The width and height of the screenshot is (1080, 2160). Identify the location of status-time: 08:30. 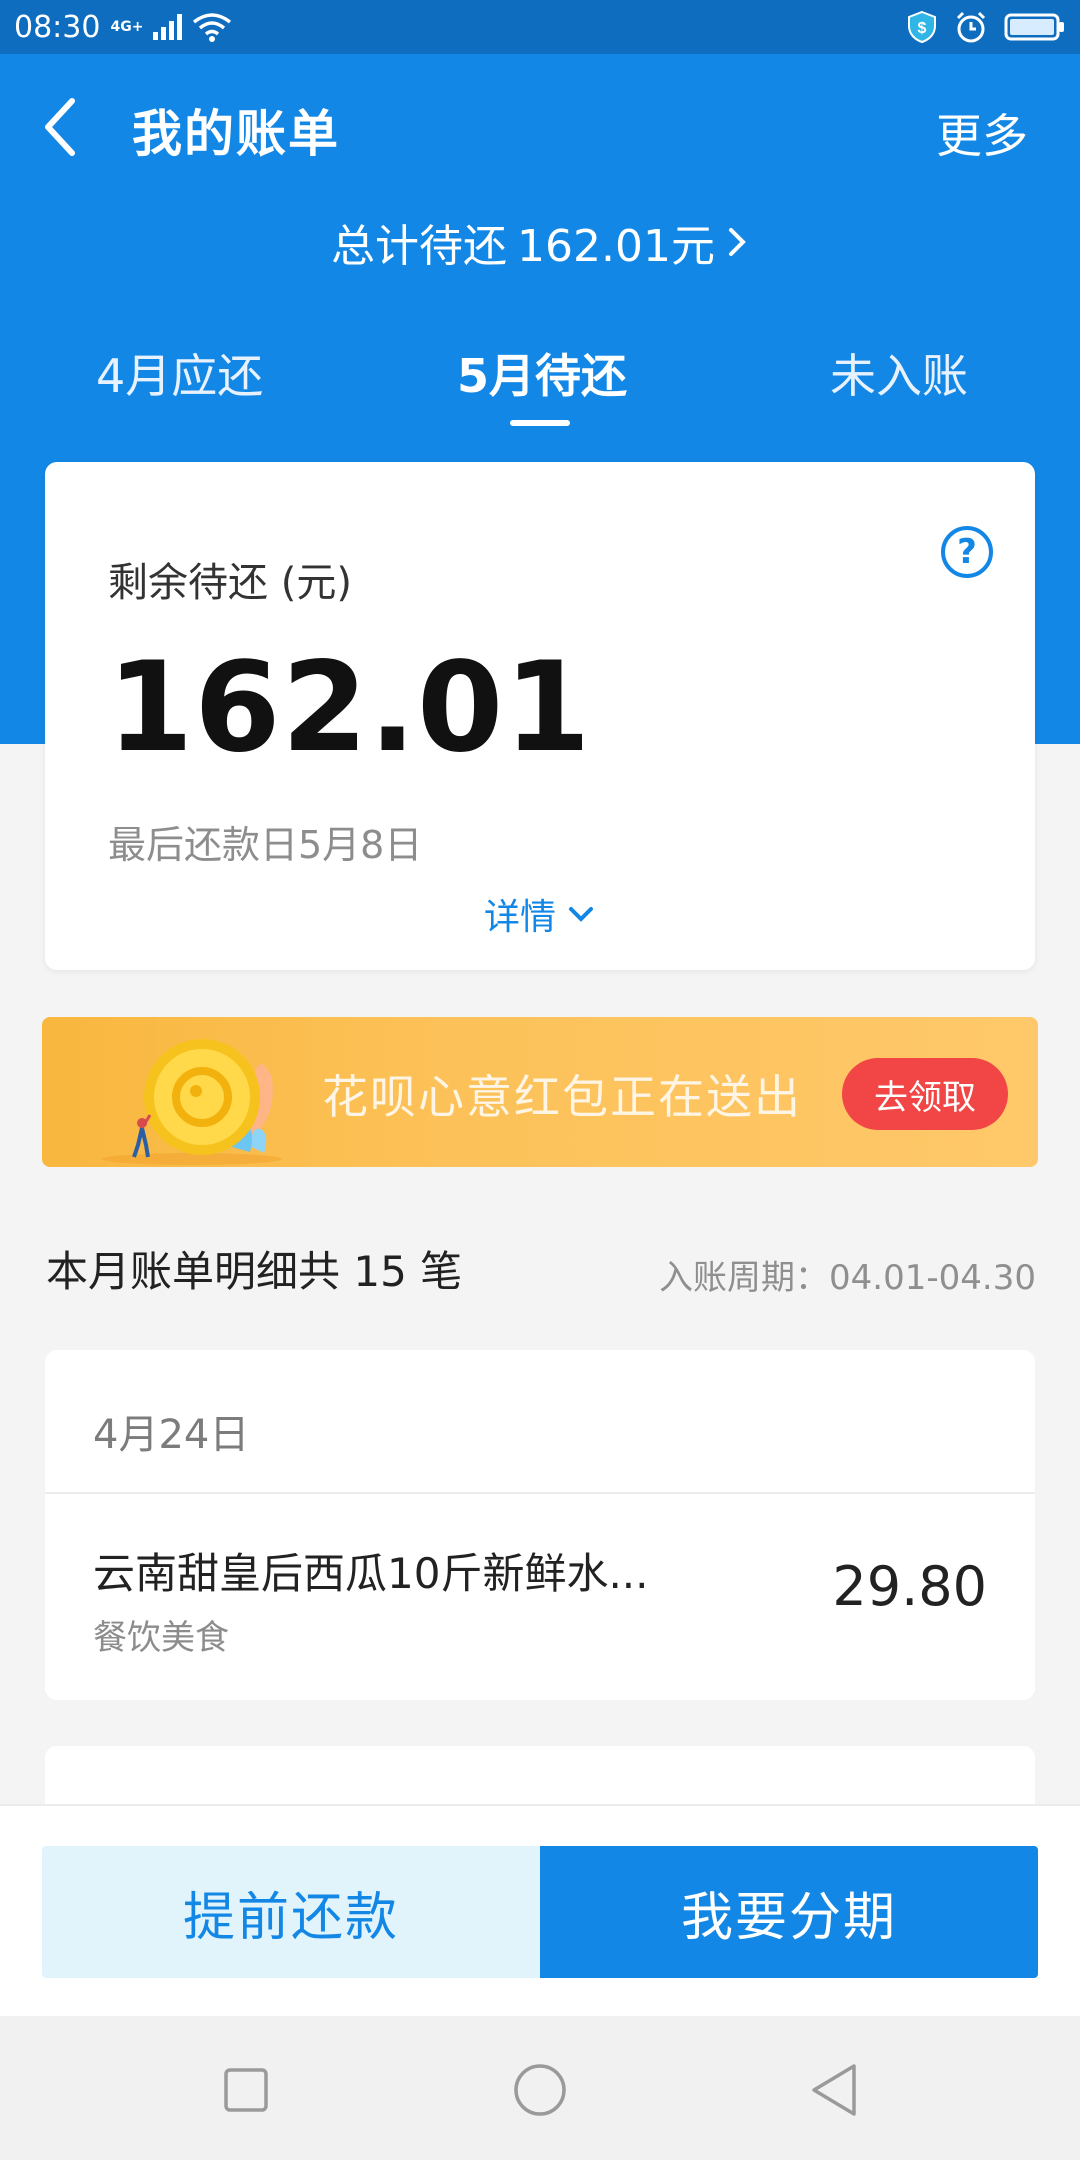
(57, 27).